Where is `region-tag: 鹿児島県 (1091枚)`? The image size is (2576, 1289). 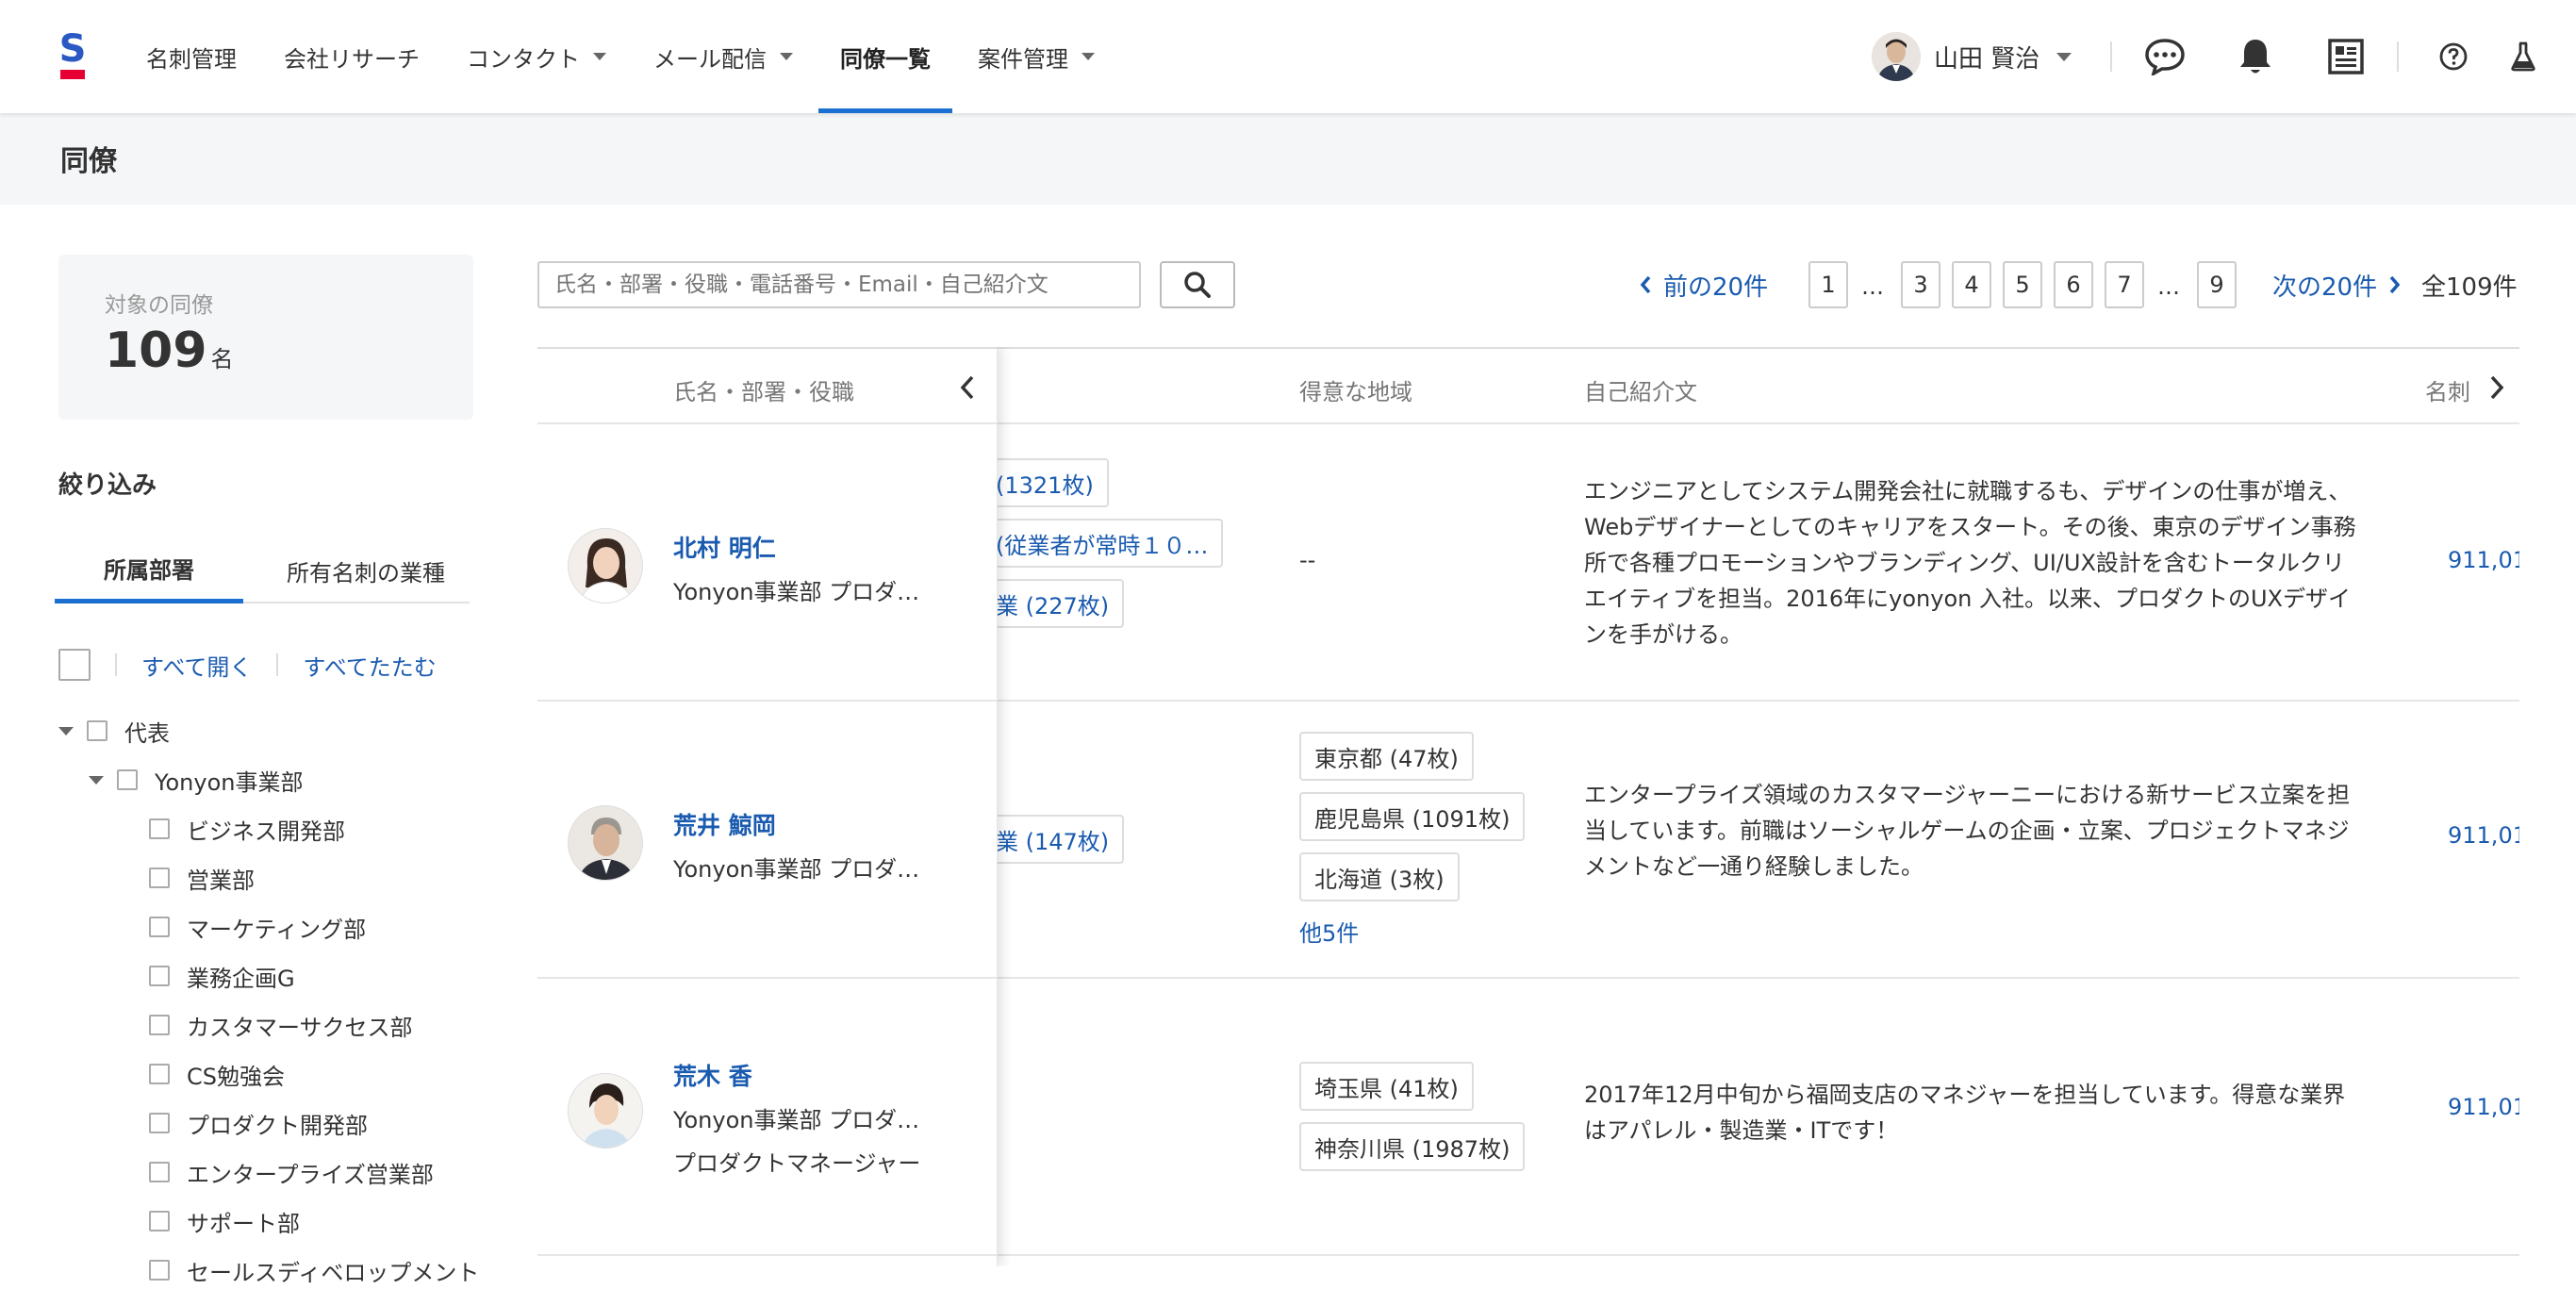
region-tag: 鹿児島県 (1091枚) is located at coordinates (1412, 816).